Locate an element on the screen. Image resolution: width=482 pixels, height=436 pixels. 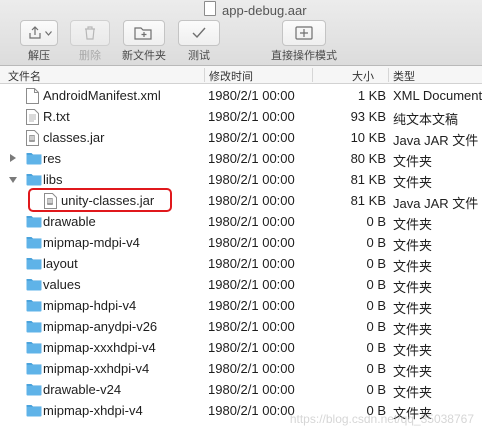
disclosure-closed-icon is located at coordinates (13, 158).